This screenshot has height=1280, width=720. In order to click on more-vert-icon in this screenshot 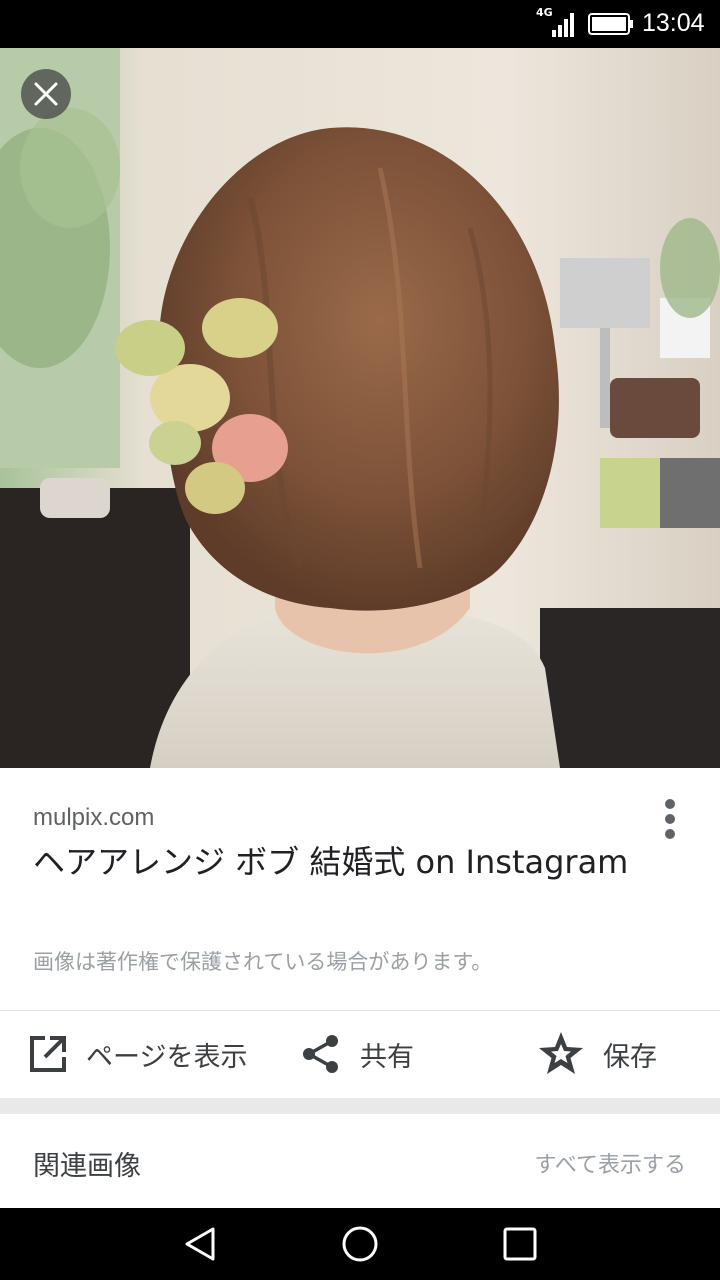, I will do `click(670, 819)`.